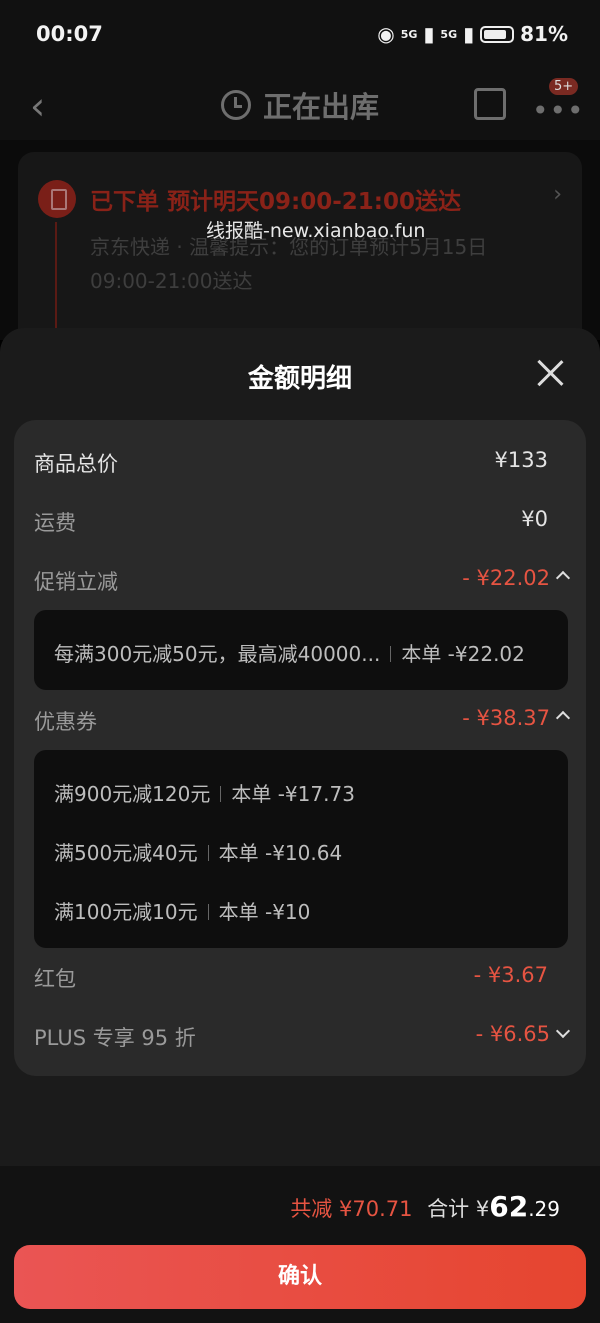 Image resolution: width=600 pixels, height=1323 pixels. I want to click on close-icon, so click(550, 374).